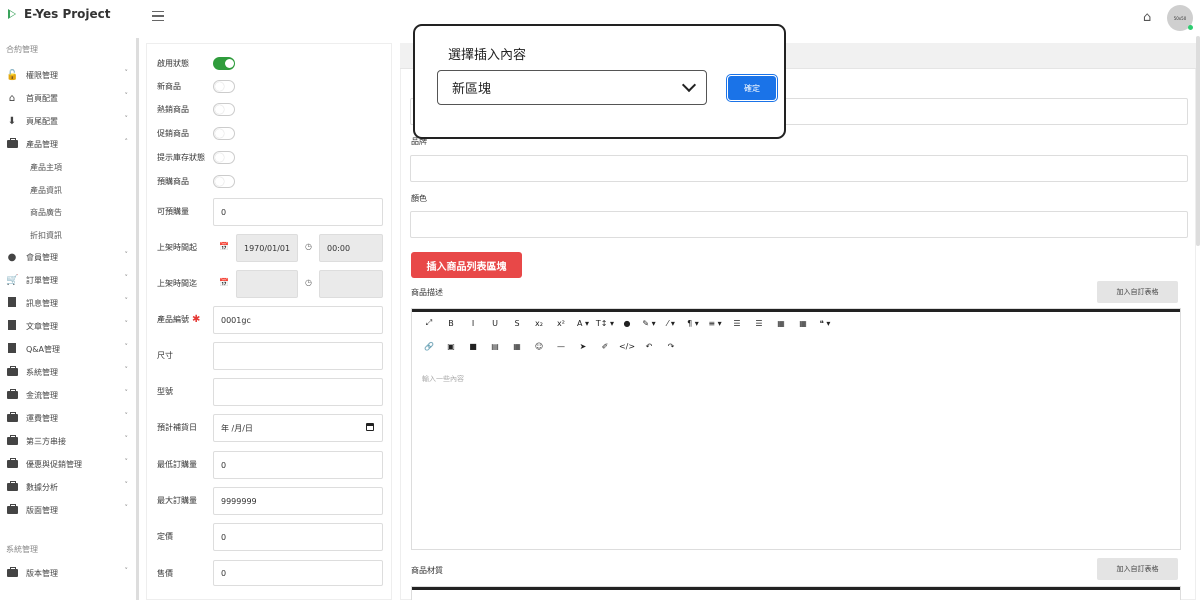 The image size is (1200, 600). I want to click on sidebar-item-promotions: 優惠與促銷管理 ˅, so click(69, 464).